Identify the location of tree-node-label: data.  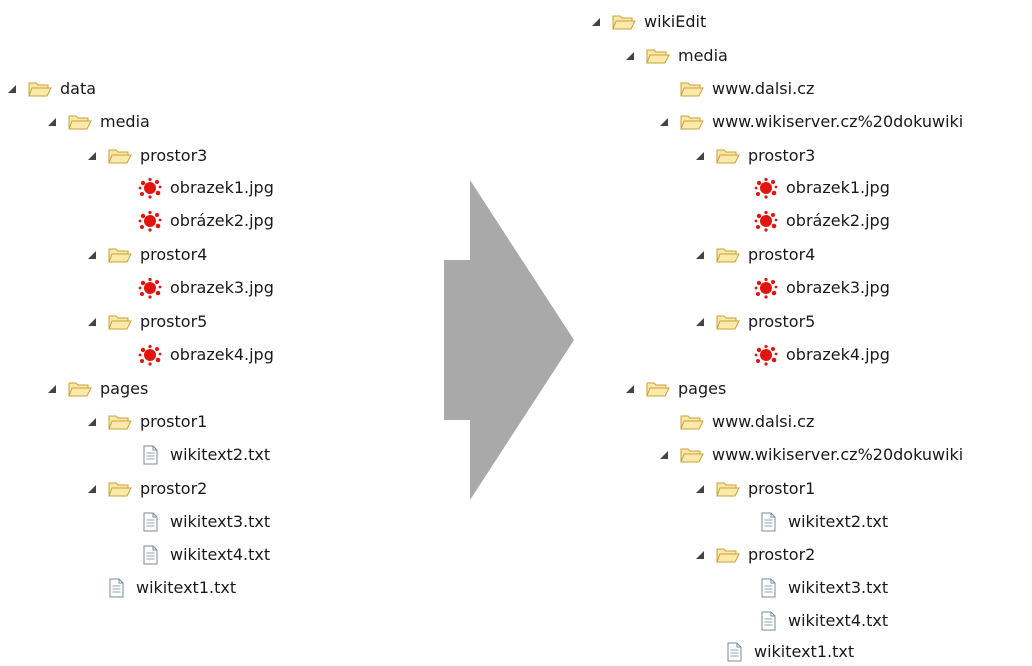
(78, 88).